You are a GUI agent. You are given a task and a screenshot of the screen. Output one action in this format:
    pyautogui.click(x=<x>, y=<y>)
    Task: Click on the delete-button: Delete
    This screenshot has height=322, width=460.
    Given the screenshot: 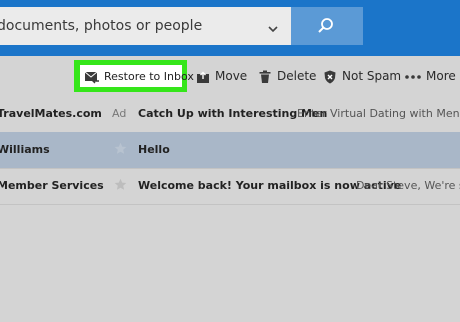 What is the action you would take?
    pyautogui.click(x=287, y=76)
    